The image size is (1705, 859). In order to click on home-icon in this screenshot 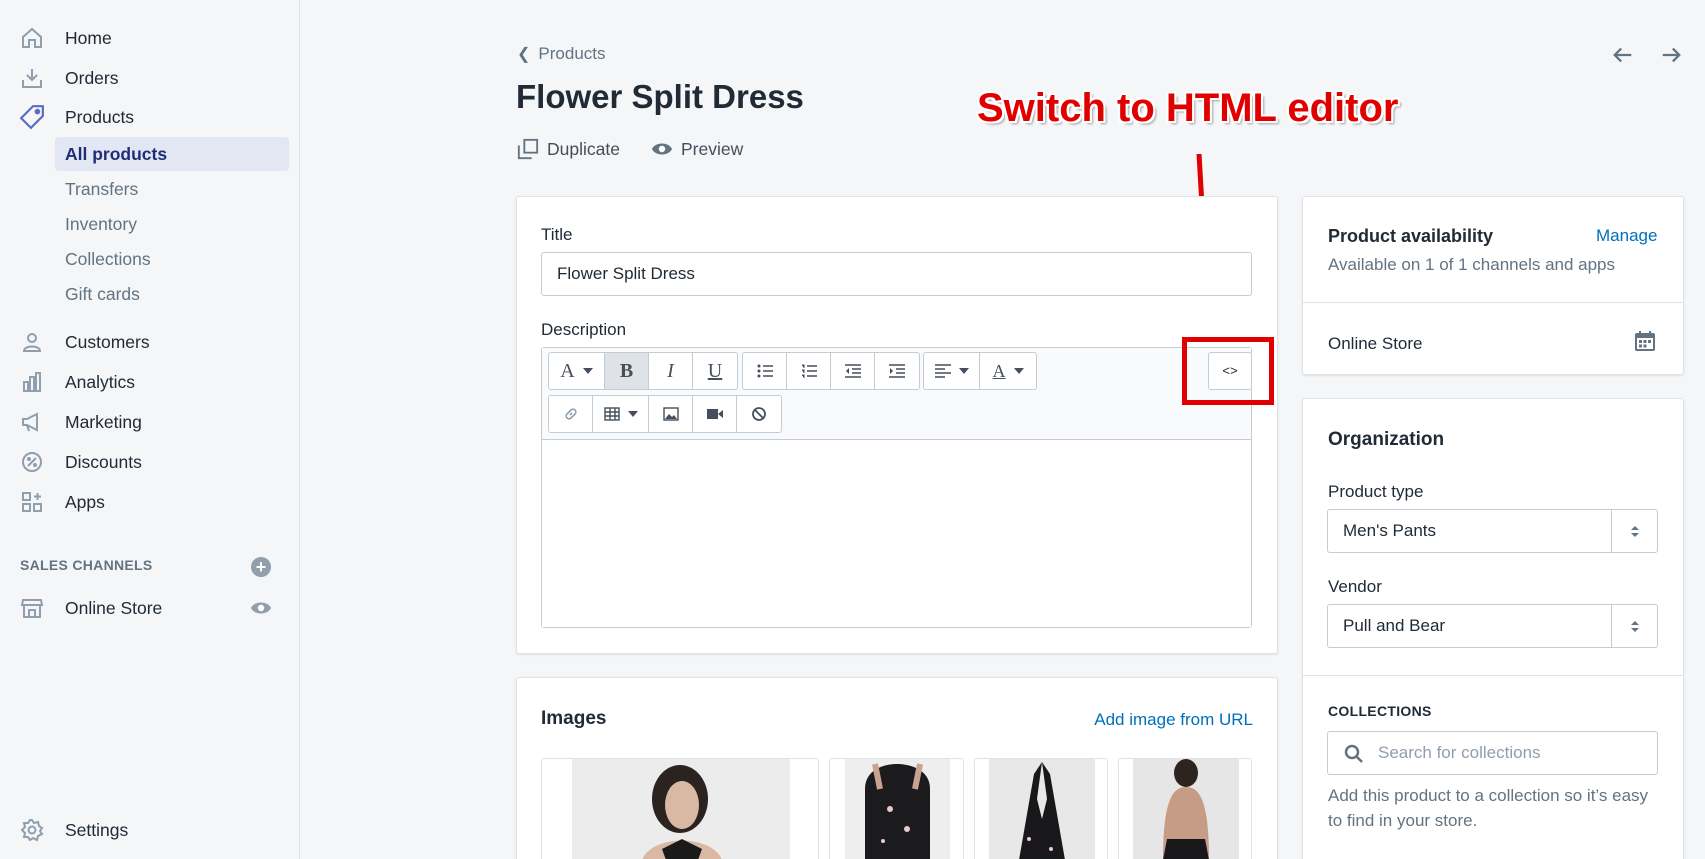, I will do `click(32, 38)`.